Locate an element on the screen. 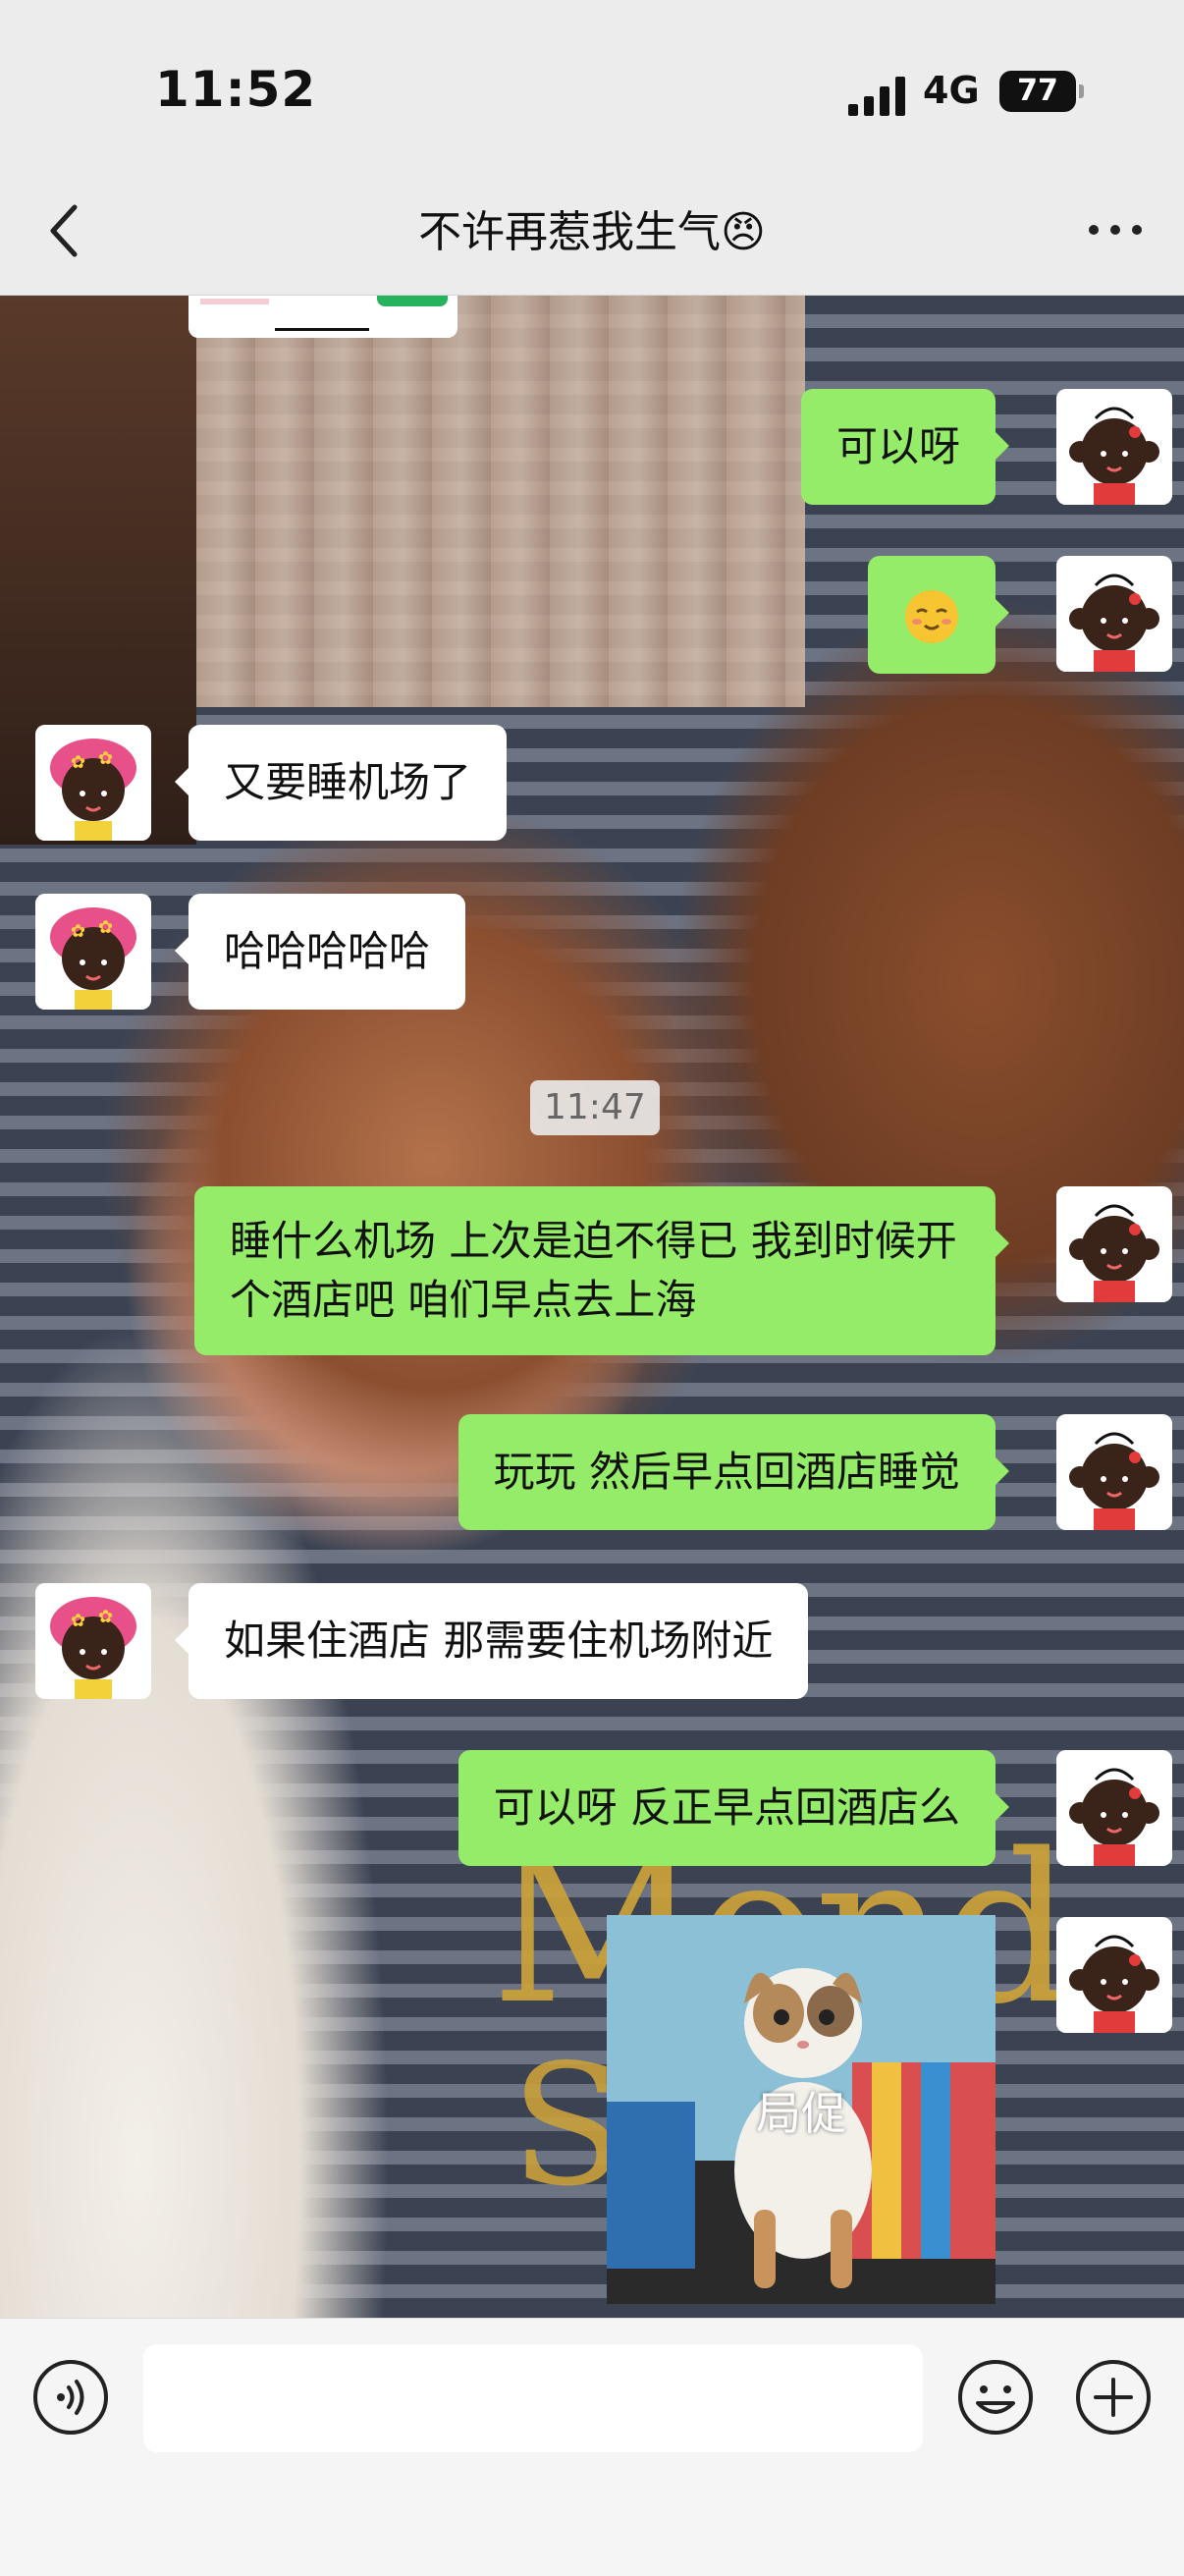 The width and height of the screenshot is (1184, 2576). message-bubble is located at coordinates (939, 615).